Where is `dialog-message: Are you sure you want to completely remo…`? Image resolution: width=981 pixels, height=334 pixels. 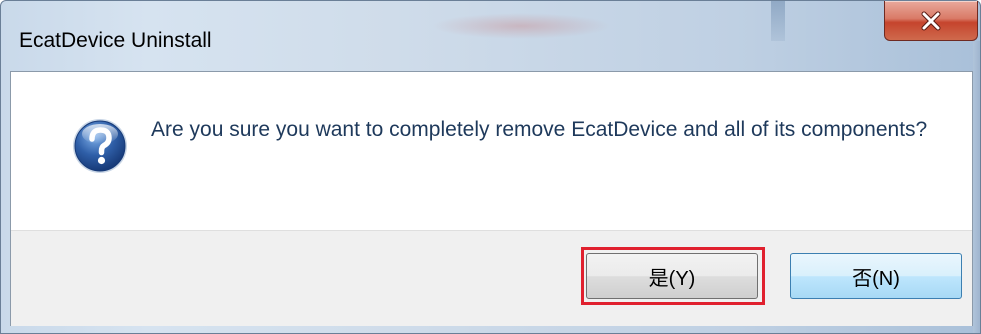
dialog-message: Are you sure you want to completely remo… is located at coordinates (539, 129).